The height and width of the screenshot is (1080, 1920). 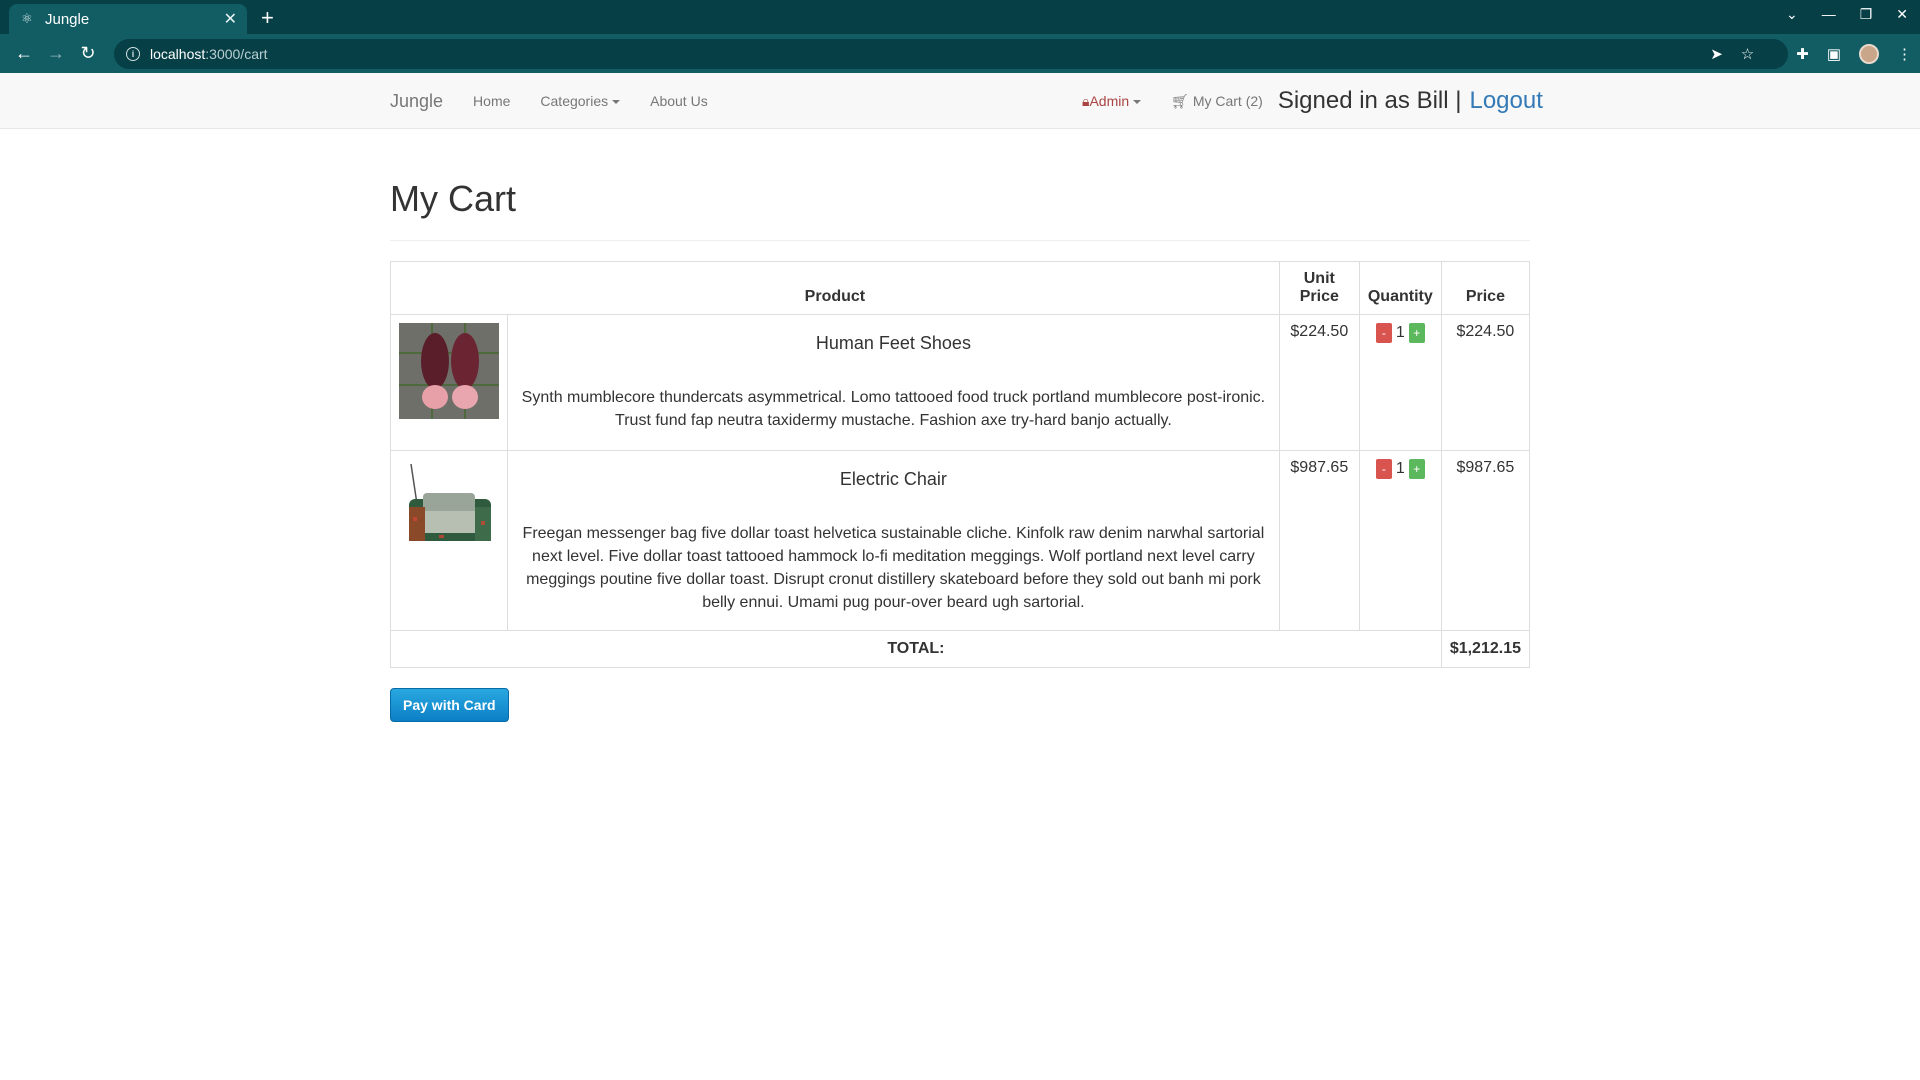 I want to click on new-tab-icon: +, so click(x=267, y=18).